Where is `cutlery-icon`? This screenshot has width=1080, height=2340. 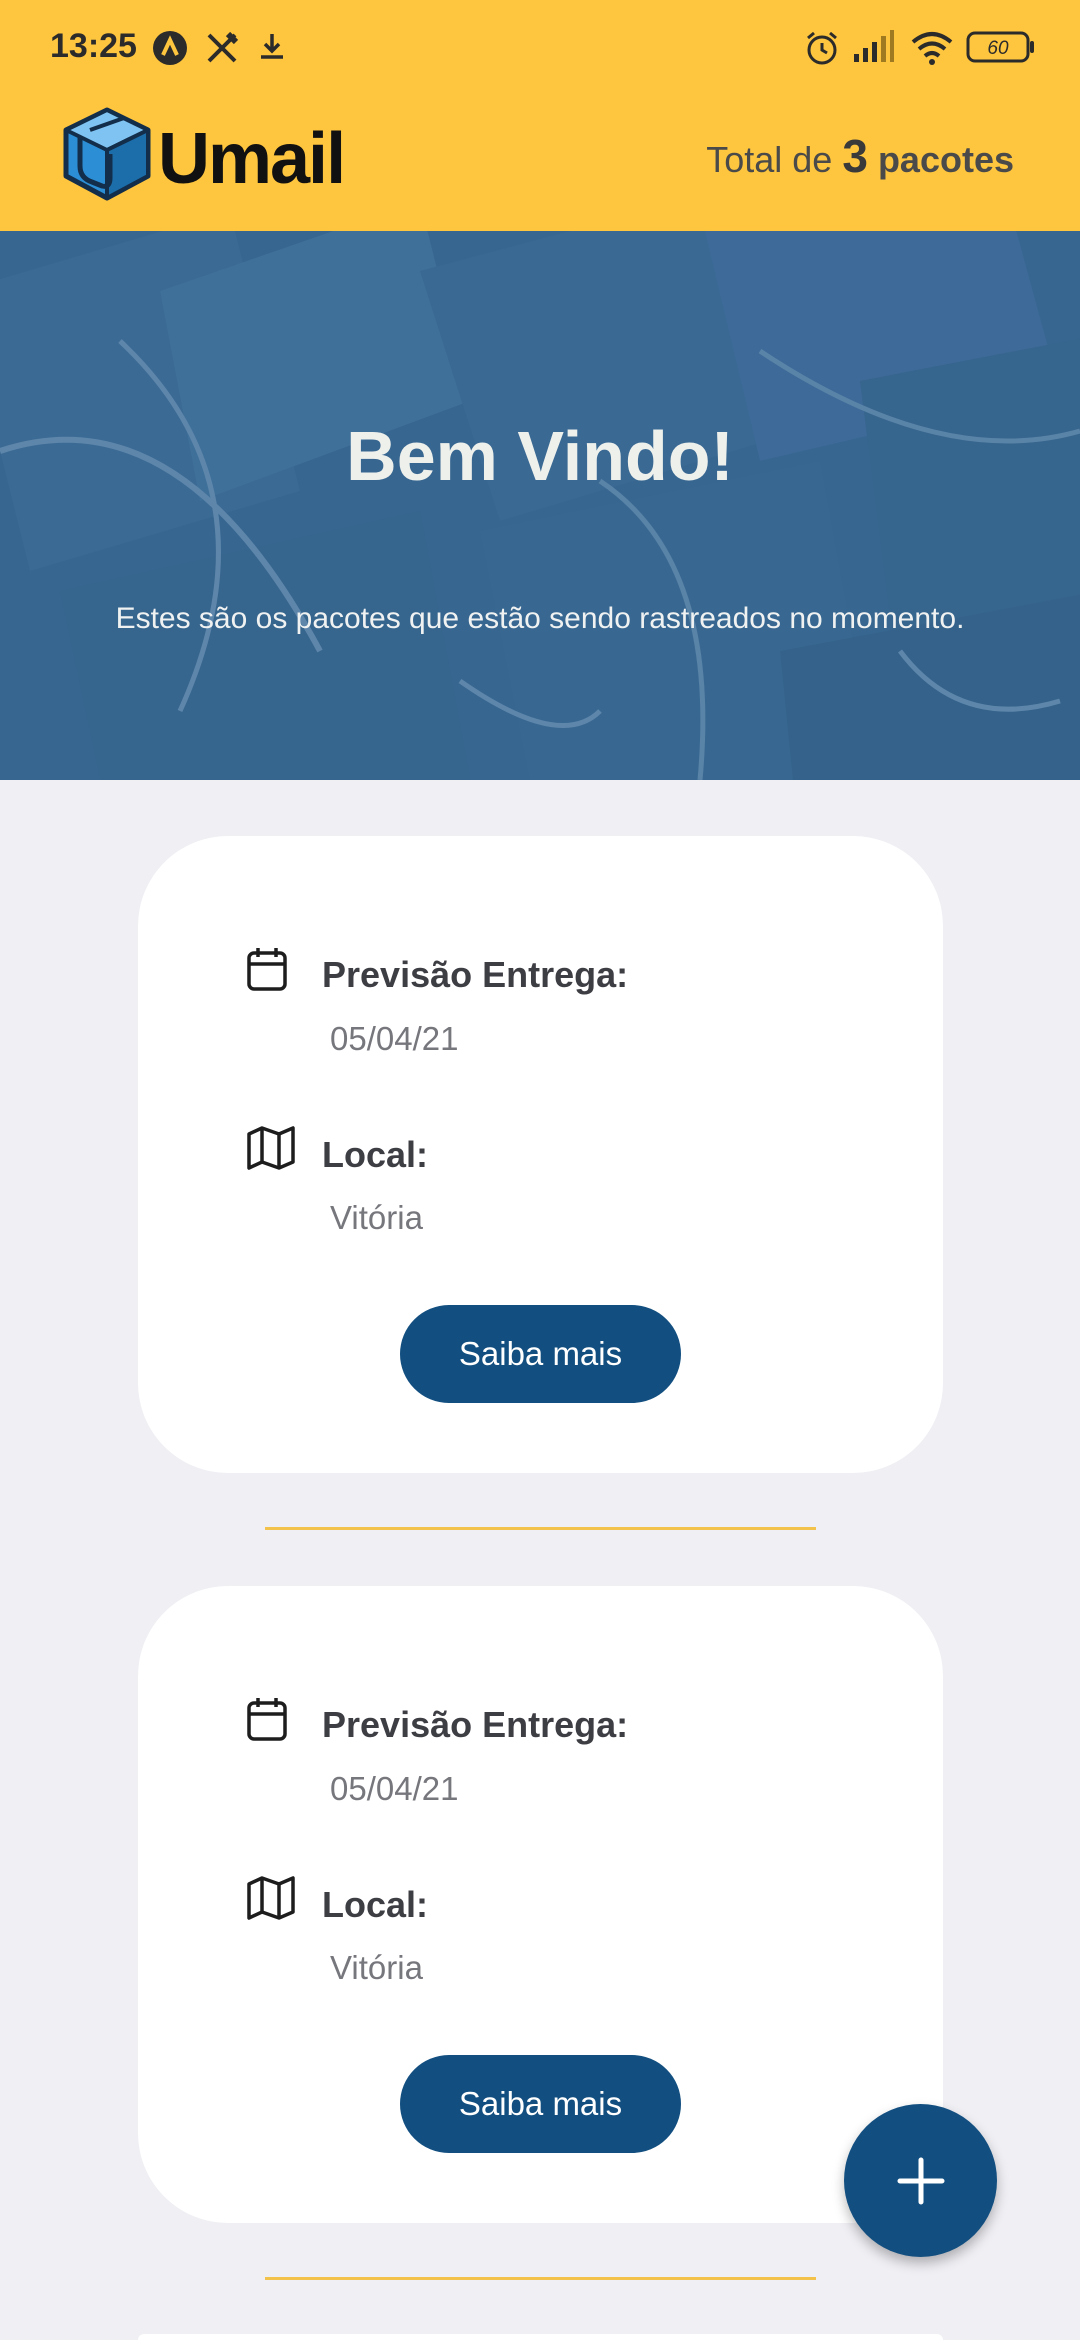
cutlery-icon is located at coordinates (223, 47).